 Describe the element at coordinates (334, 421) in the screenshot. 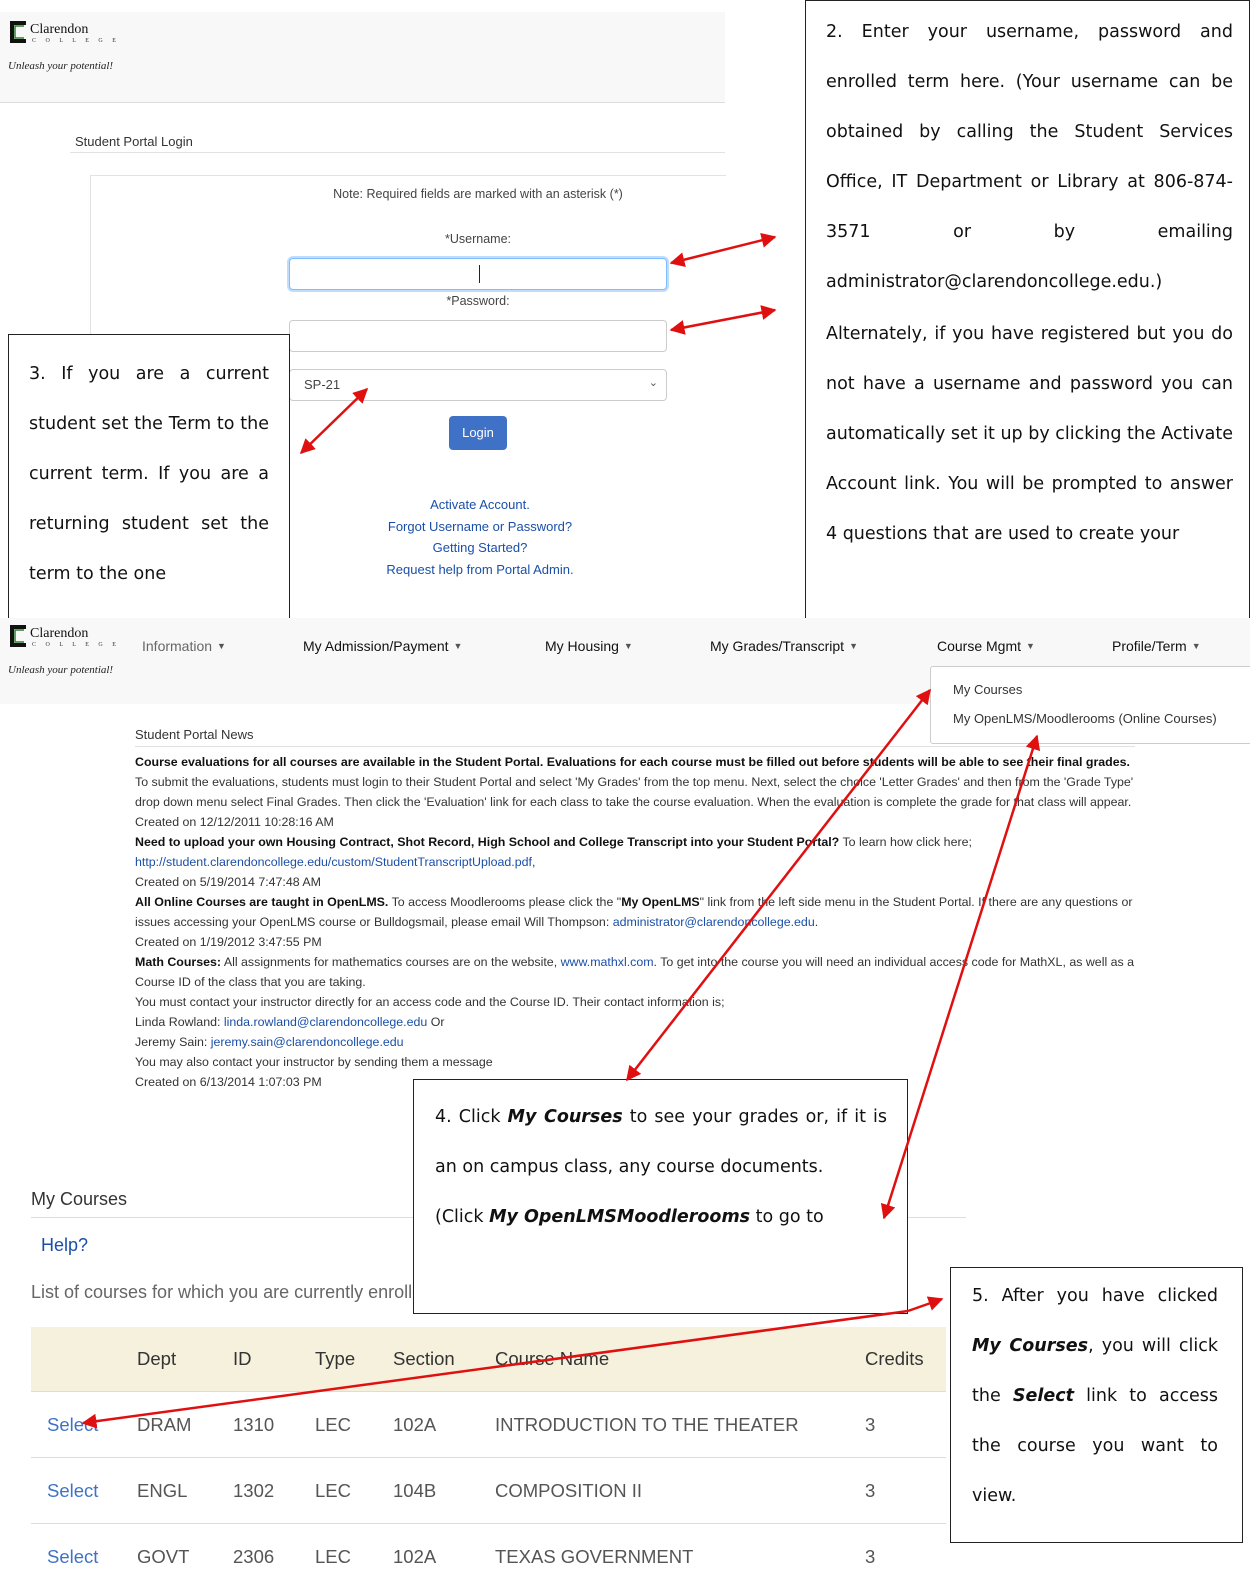

I see `arrow-term` at that location.